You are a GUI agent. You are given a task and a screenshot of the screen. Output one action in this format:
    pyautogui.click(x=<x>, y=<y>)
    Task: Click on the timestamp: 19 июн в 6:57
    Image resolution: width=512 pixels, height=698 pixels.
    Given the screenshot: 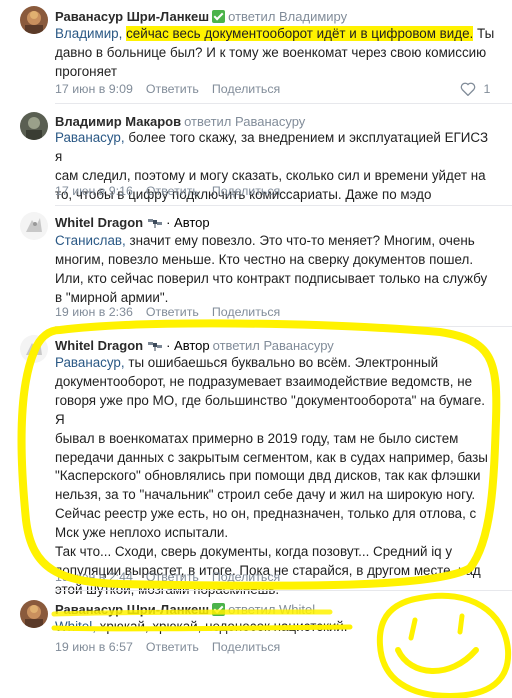 What is the action you would take?
    pyautogui.click(x=94, y=647)
    